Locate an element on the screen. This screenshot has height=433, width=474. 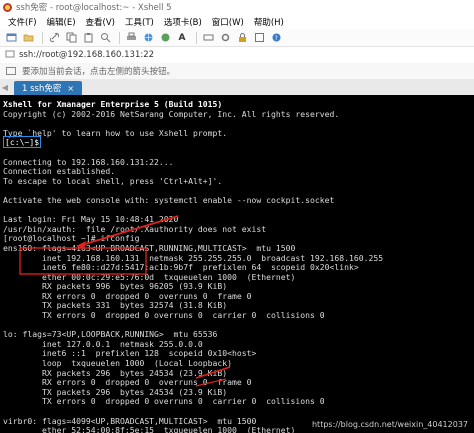
tab-label: 1 ssh免密 is located at coordinates (42, 89).